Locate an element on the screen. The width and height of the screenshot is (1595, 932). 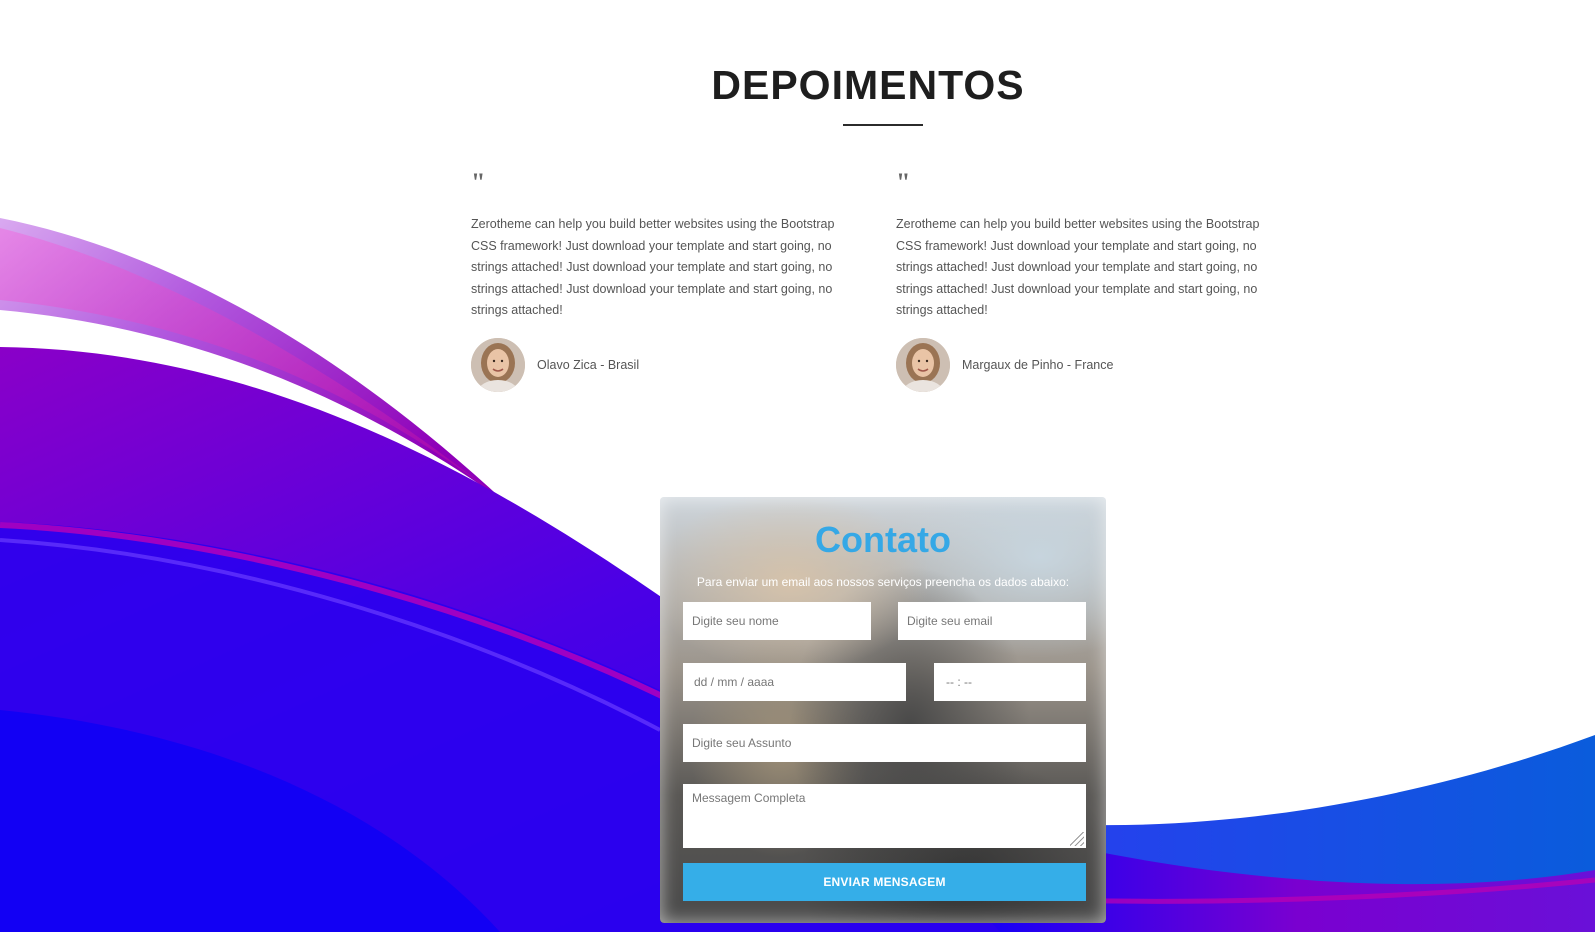
email-input is located at coordinates (992, 621).